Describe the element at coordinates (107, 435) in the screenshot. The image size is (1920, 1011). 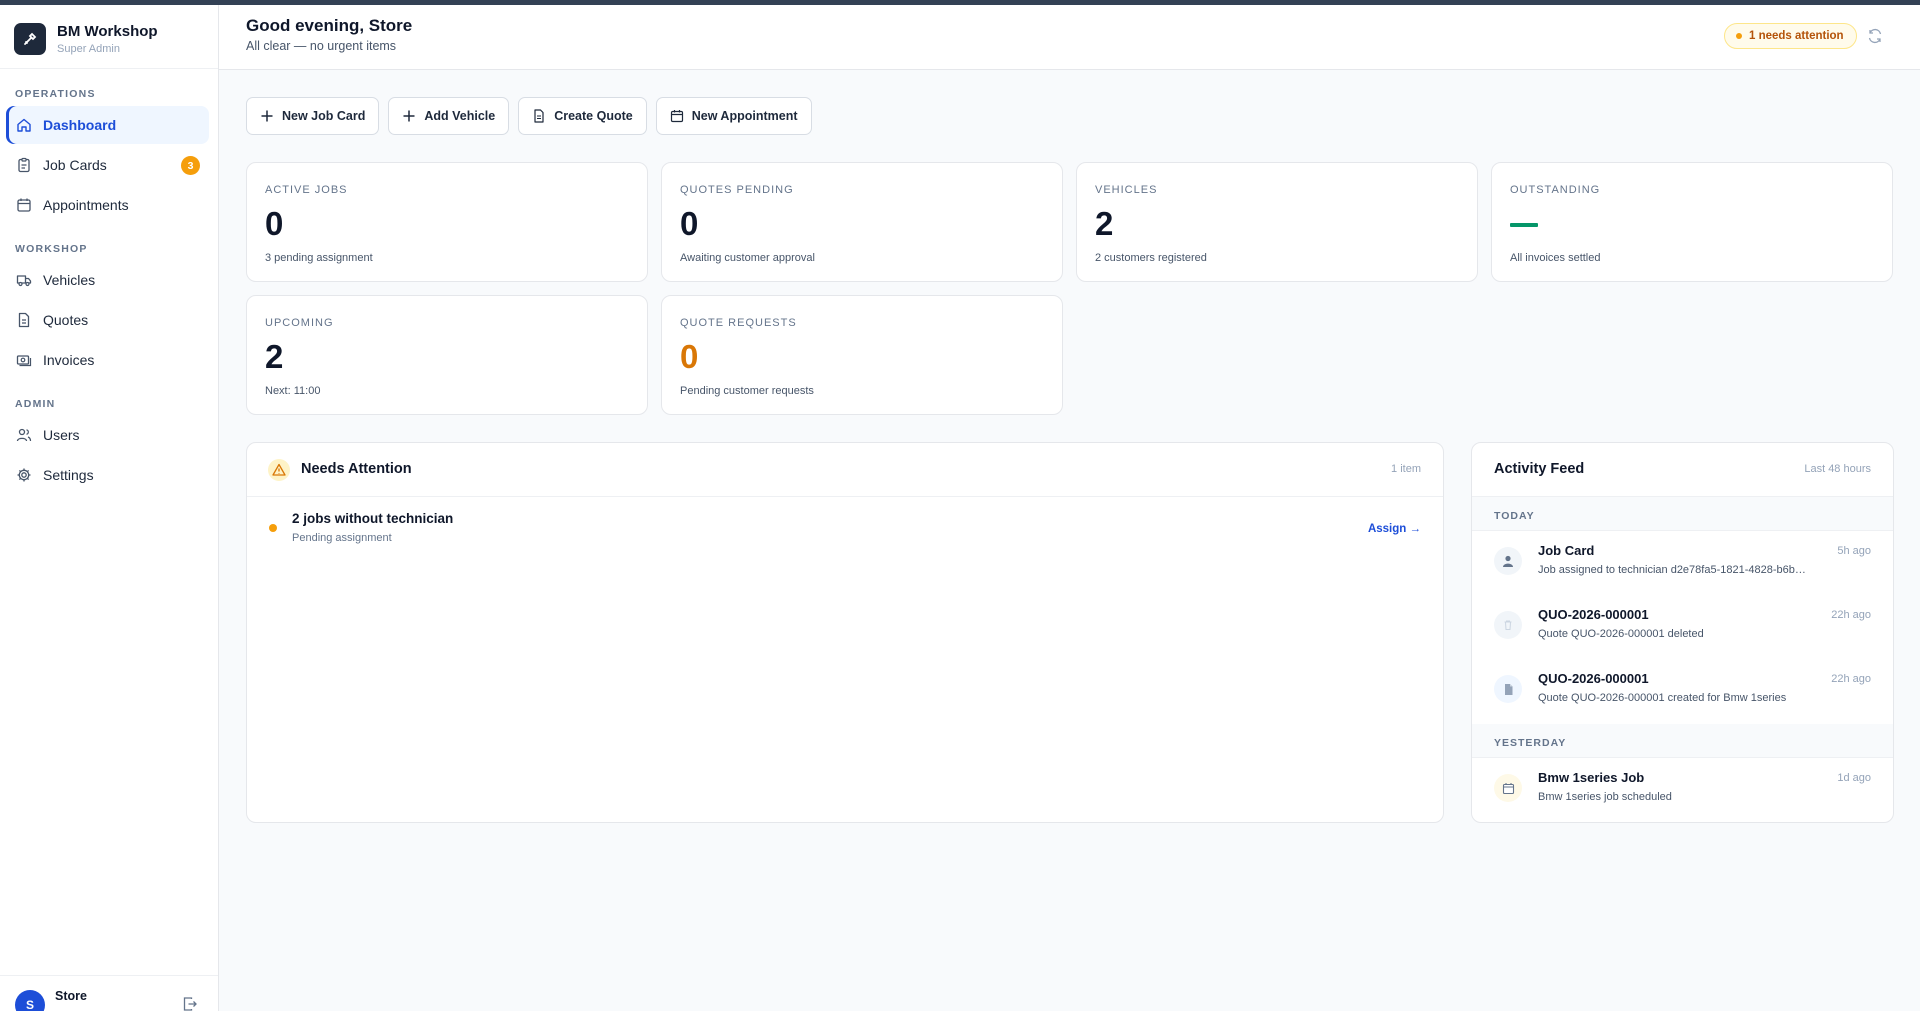
I see `sidebar-item-users: Users` at that location.